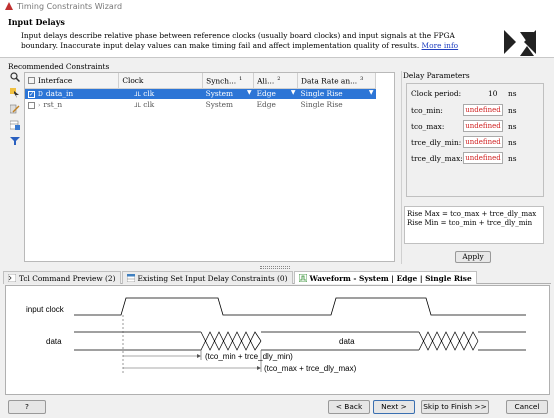  What do you see at coordinates (302, 278) in the screenshot?
I see `waveform-icon` at bounding box center [302, 278].